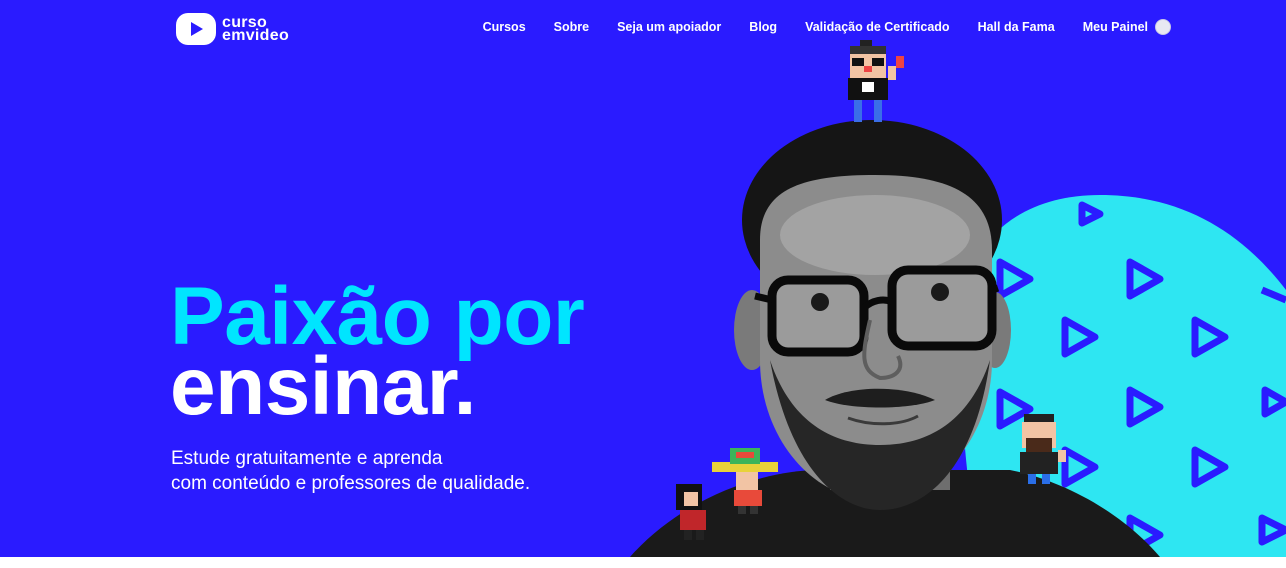  I want to click on nav-link-apoiador: Seja um apoiador, so click(669, 27).